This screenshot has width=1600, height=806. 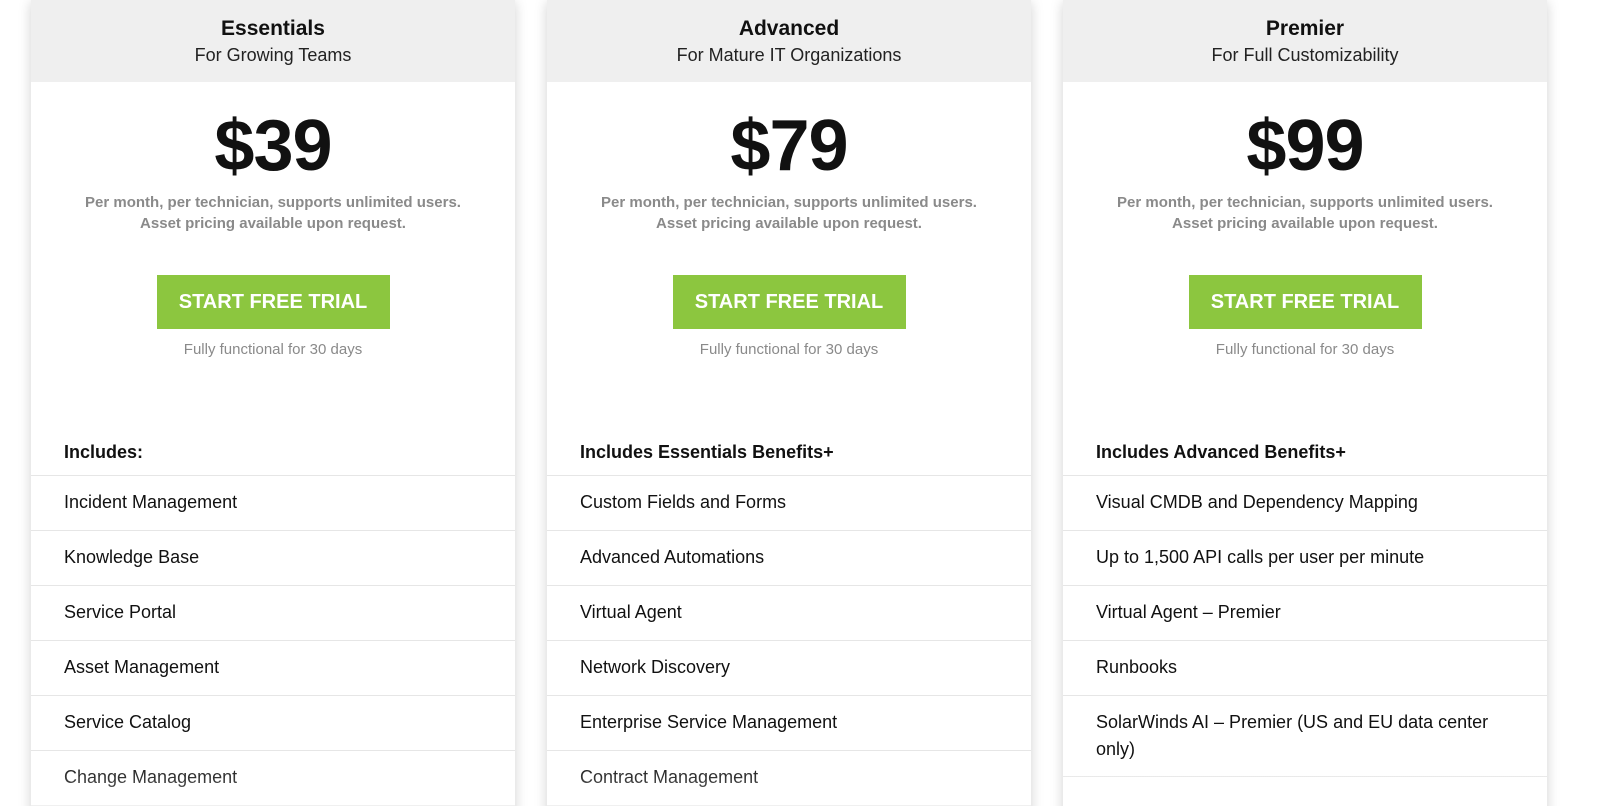 I want to click on plan-name: Advanced, so click(x=789, y=28).